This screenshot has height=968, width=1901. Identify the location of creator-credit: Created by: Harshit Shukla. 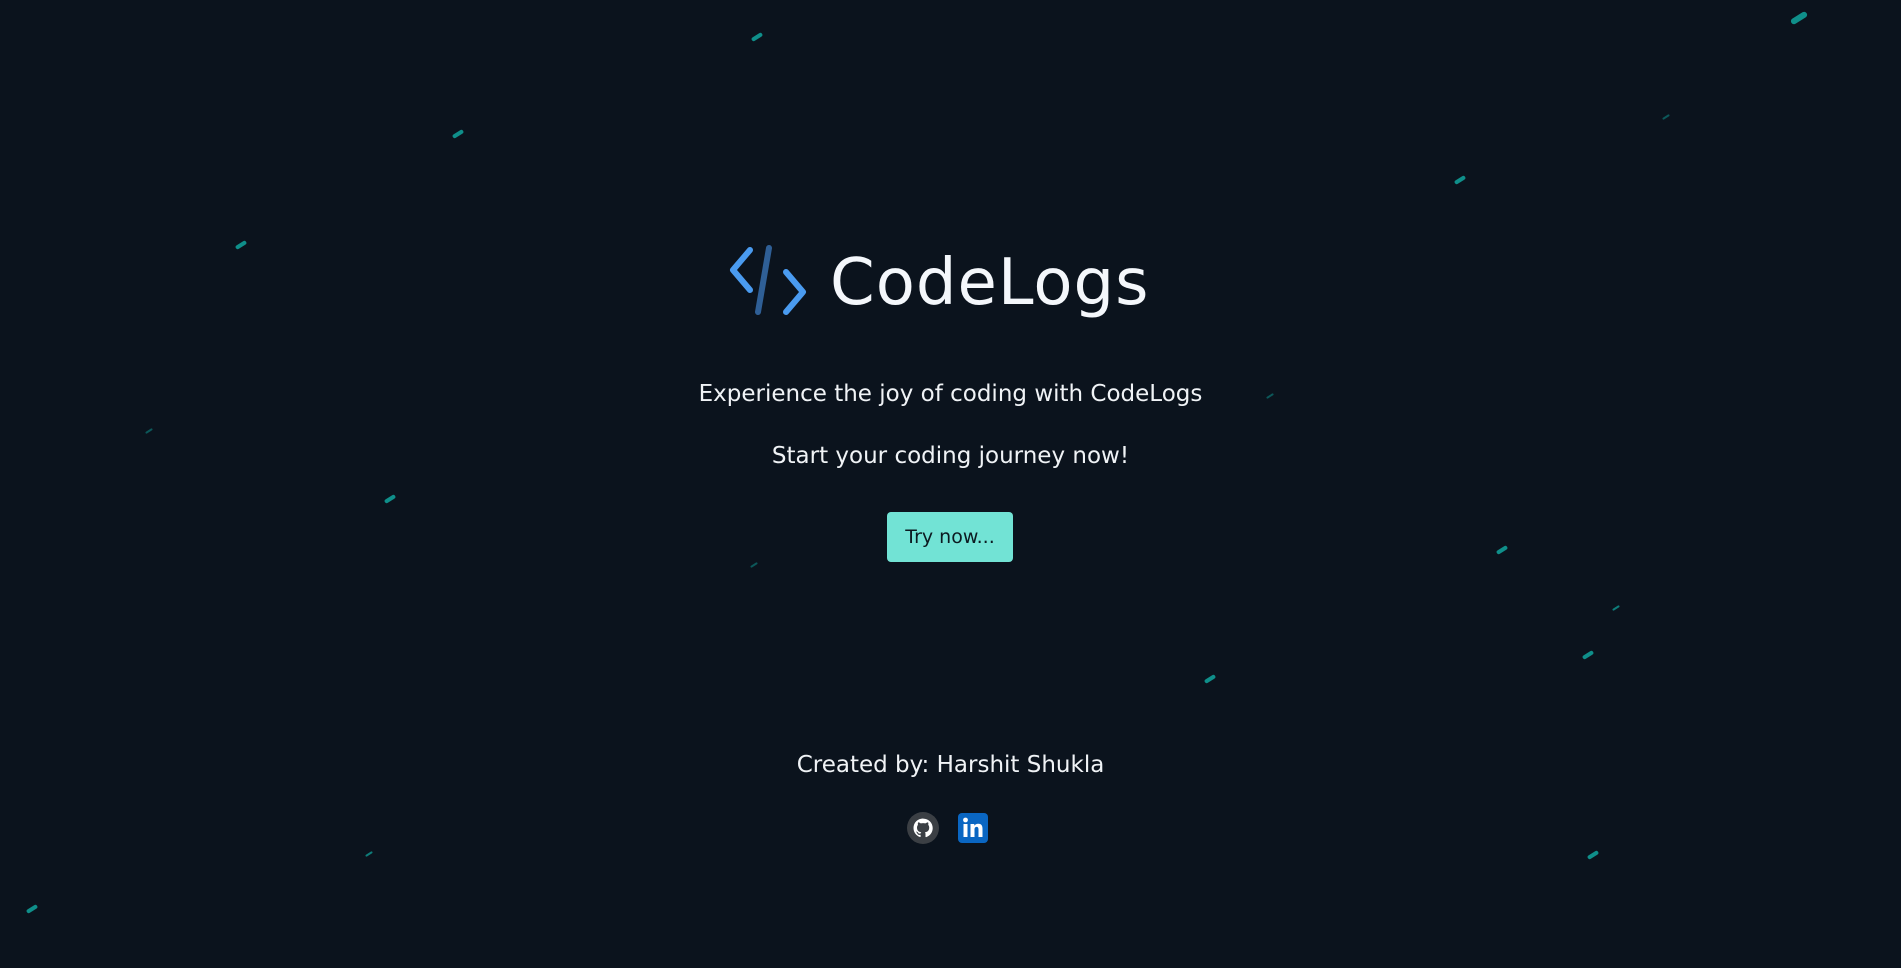
(950, 765).